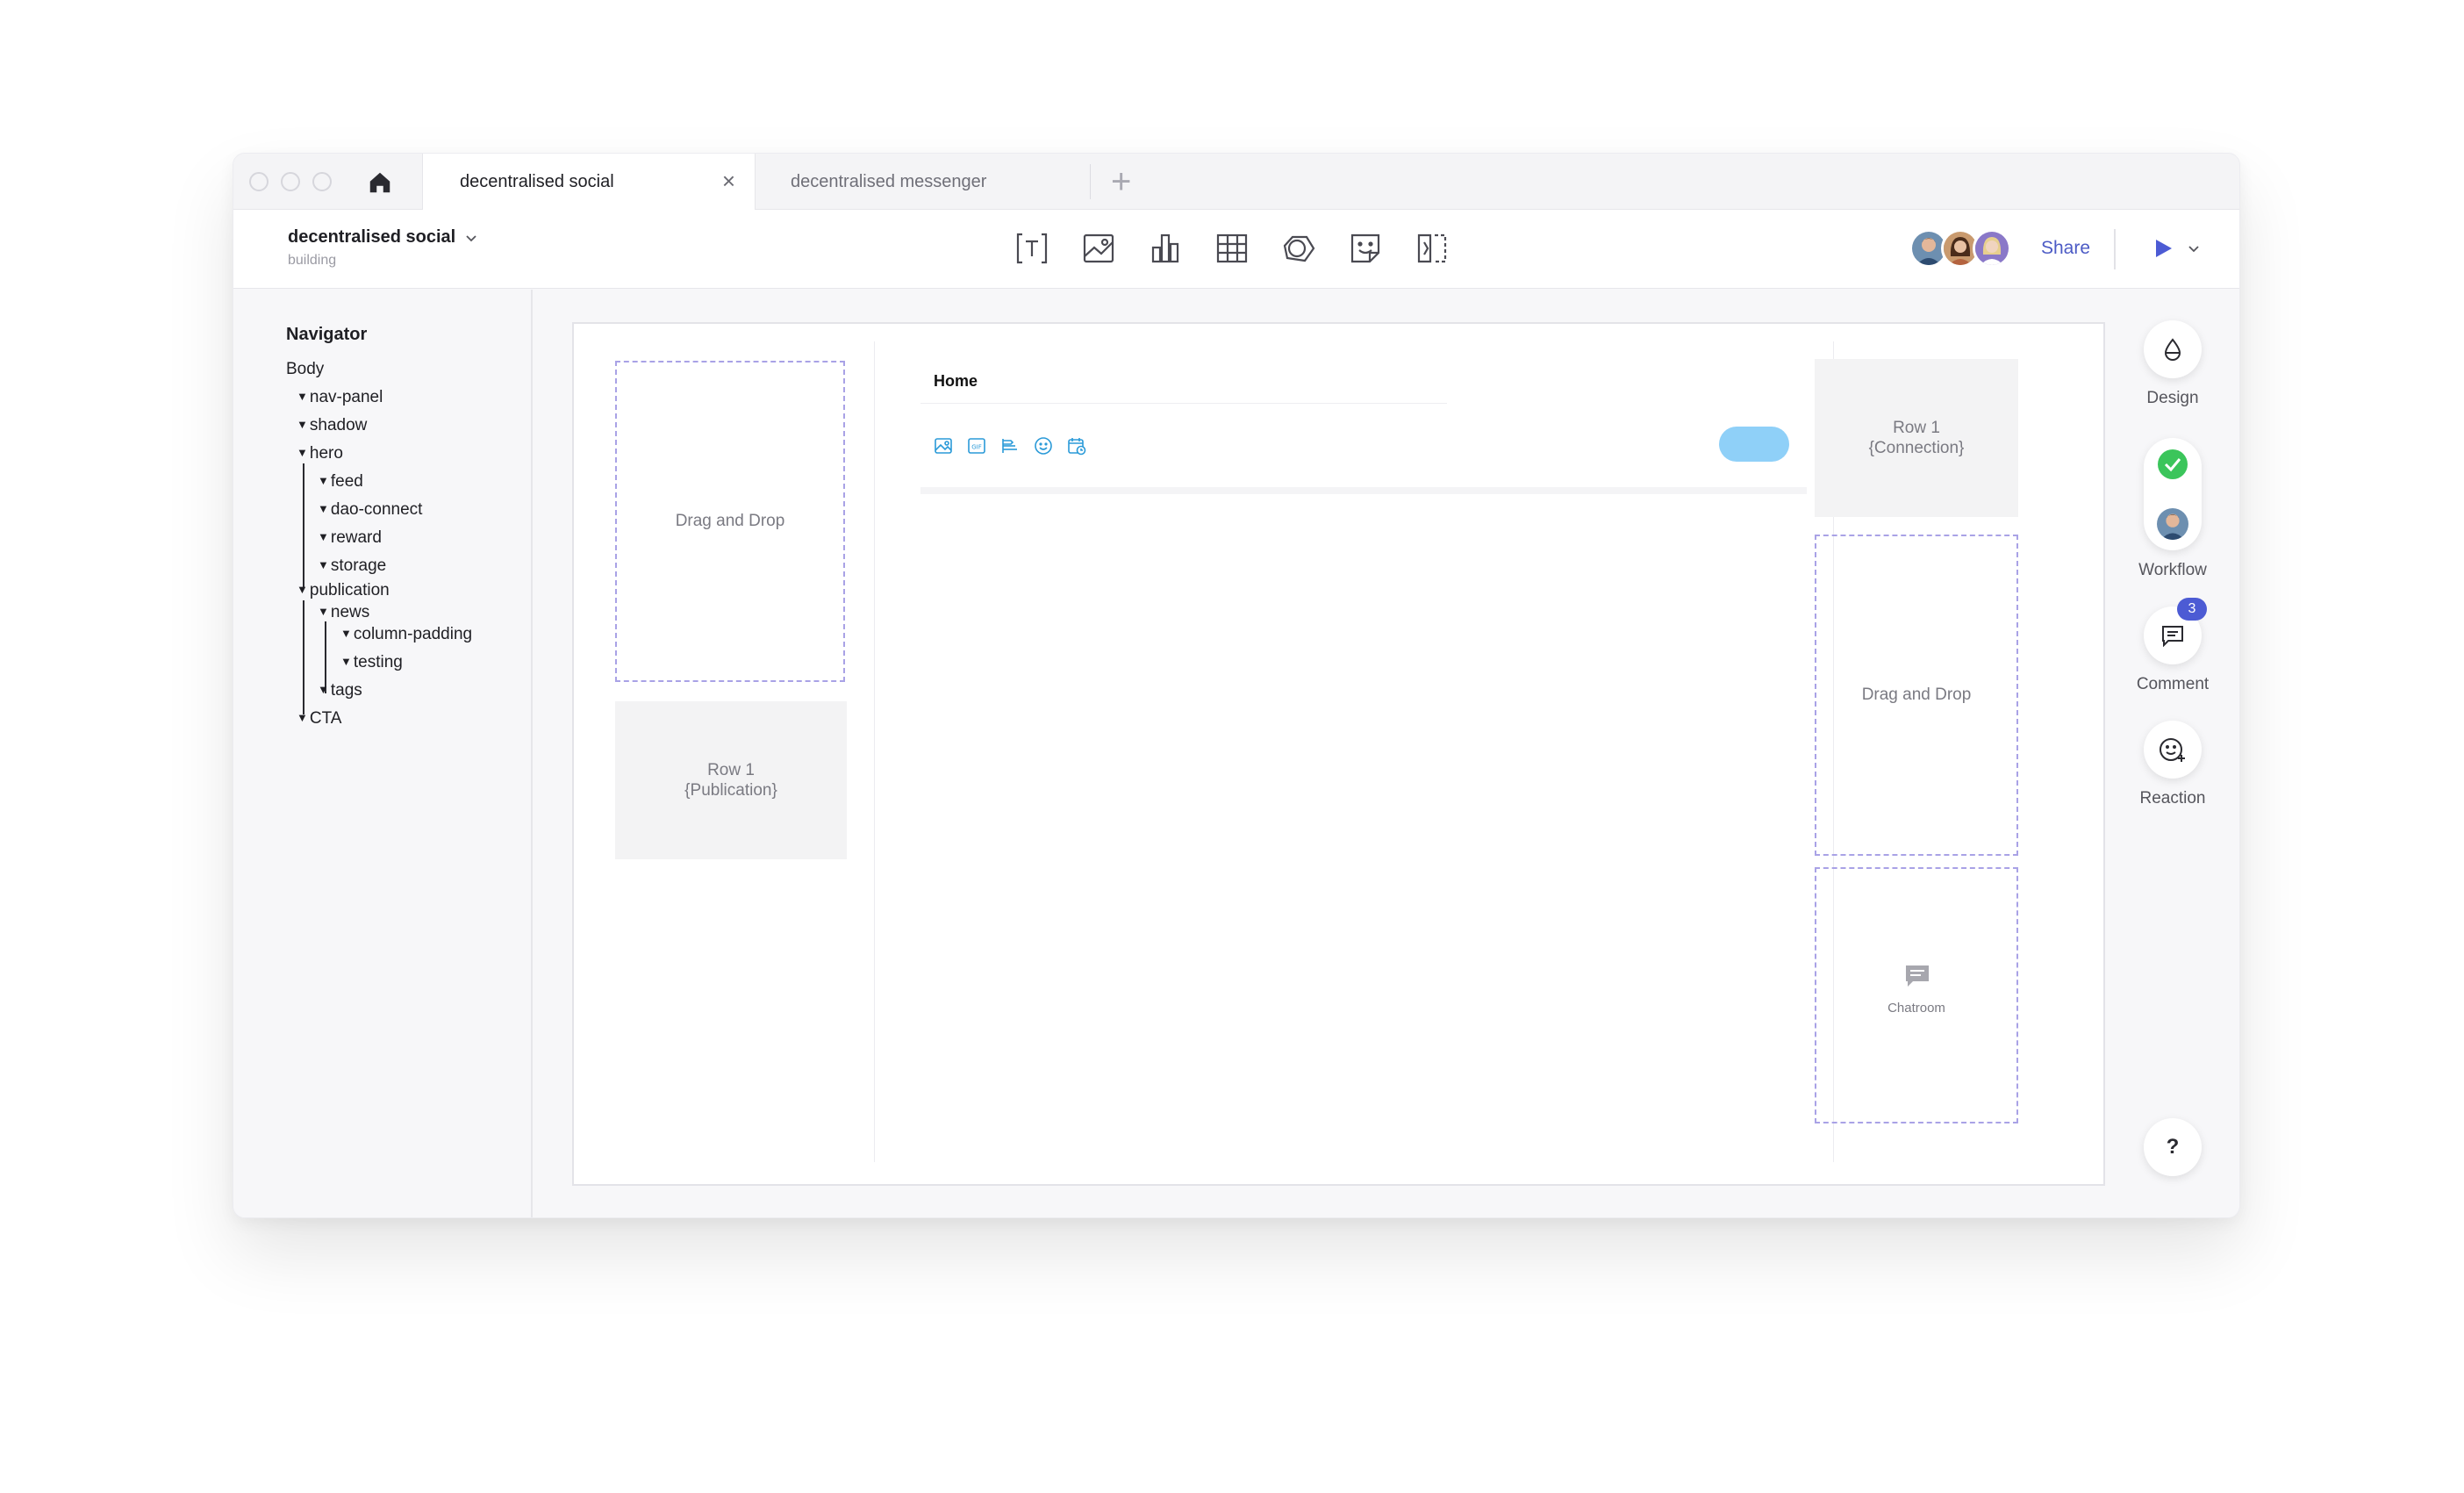 The image size is (2464, 1493). I want to click on home-icon, so click(380, 182).